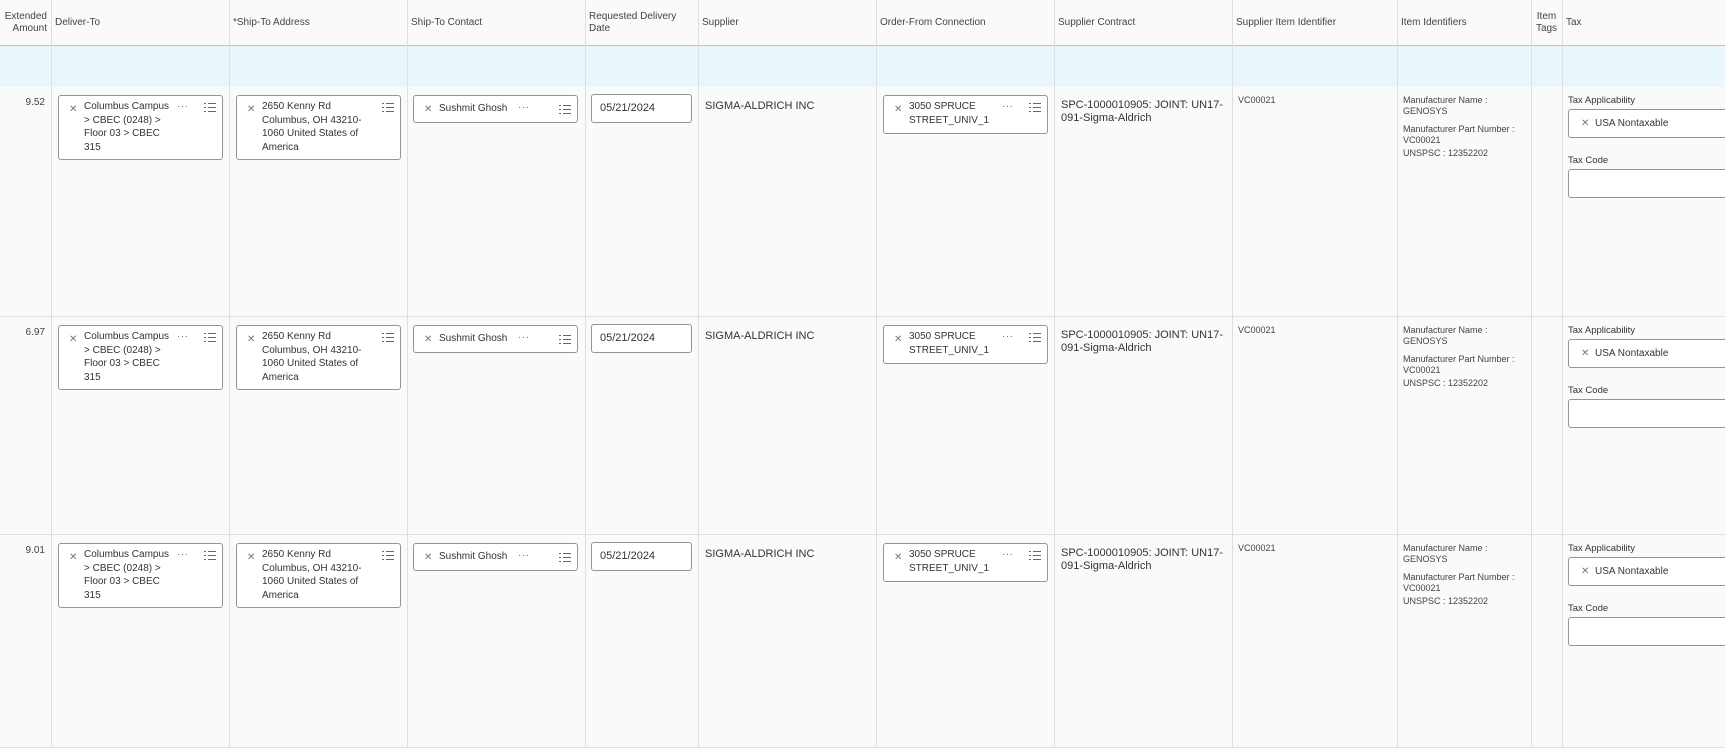 This screenshot has height=748, width=1725. What do you see at coordinates (1643, 22) in the screenshot?
I see `col-header-tax: Tax` at bounding box center [1643, 22].